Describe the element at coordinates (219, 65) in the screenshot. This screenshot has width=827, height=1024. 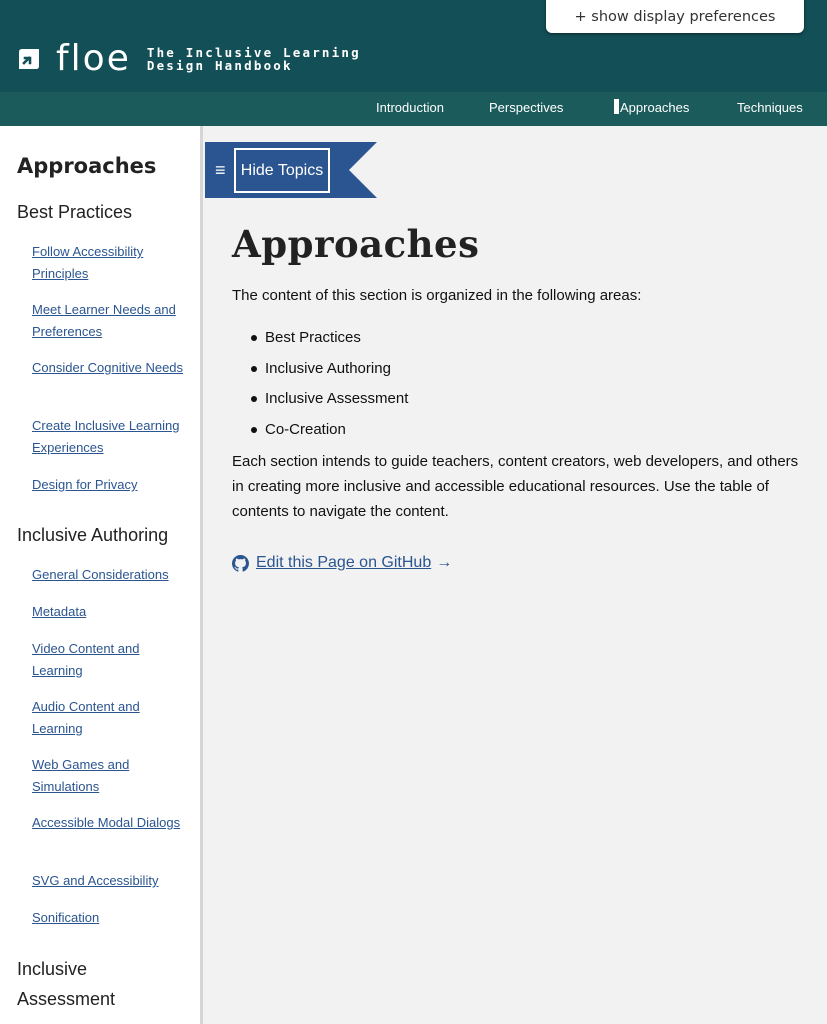
I see `tagline-line-2: Design Handbook` at that location.